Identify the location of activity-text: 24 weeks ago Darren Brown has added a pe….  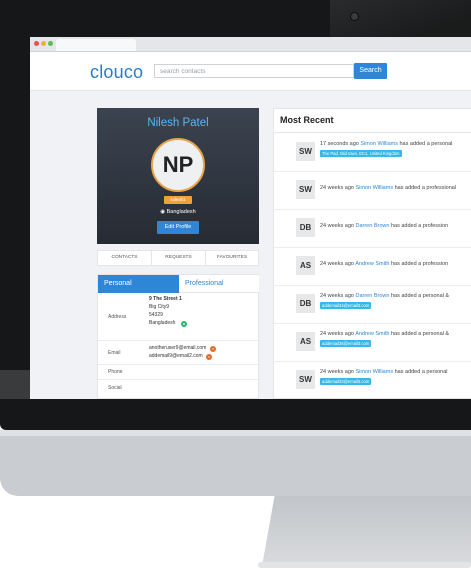
(384, 296).